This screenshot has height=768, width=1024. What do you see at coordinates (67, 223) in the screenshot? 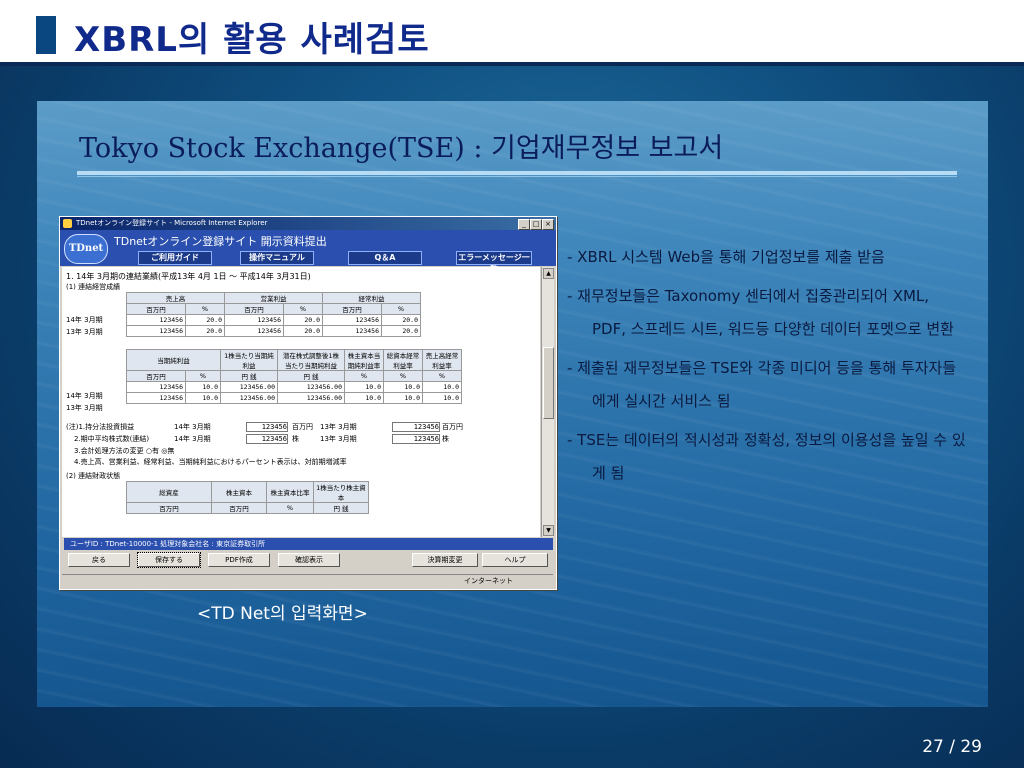
I see `ie-icon` at bounding box center [67, 223].